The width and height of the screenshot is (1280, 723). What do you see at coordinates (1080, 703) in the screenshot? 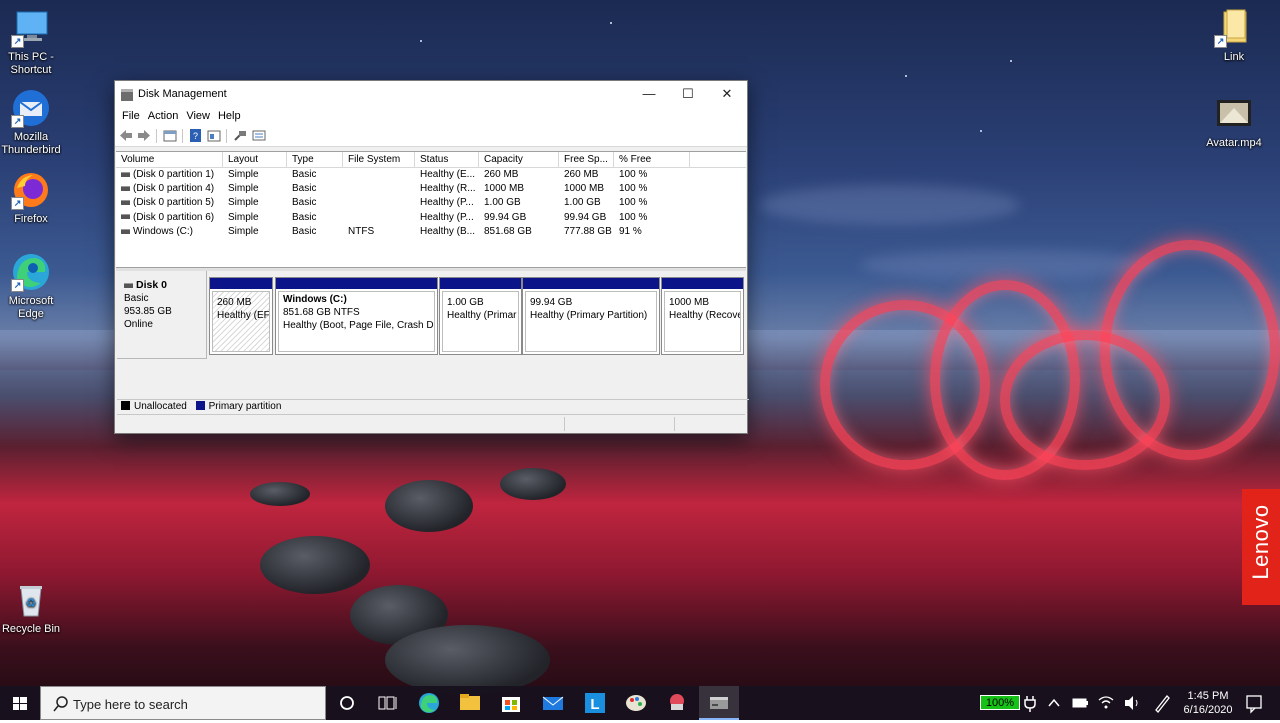
I see `battery-icon` at bounding box center [1080, 703].